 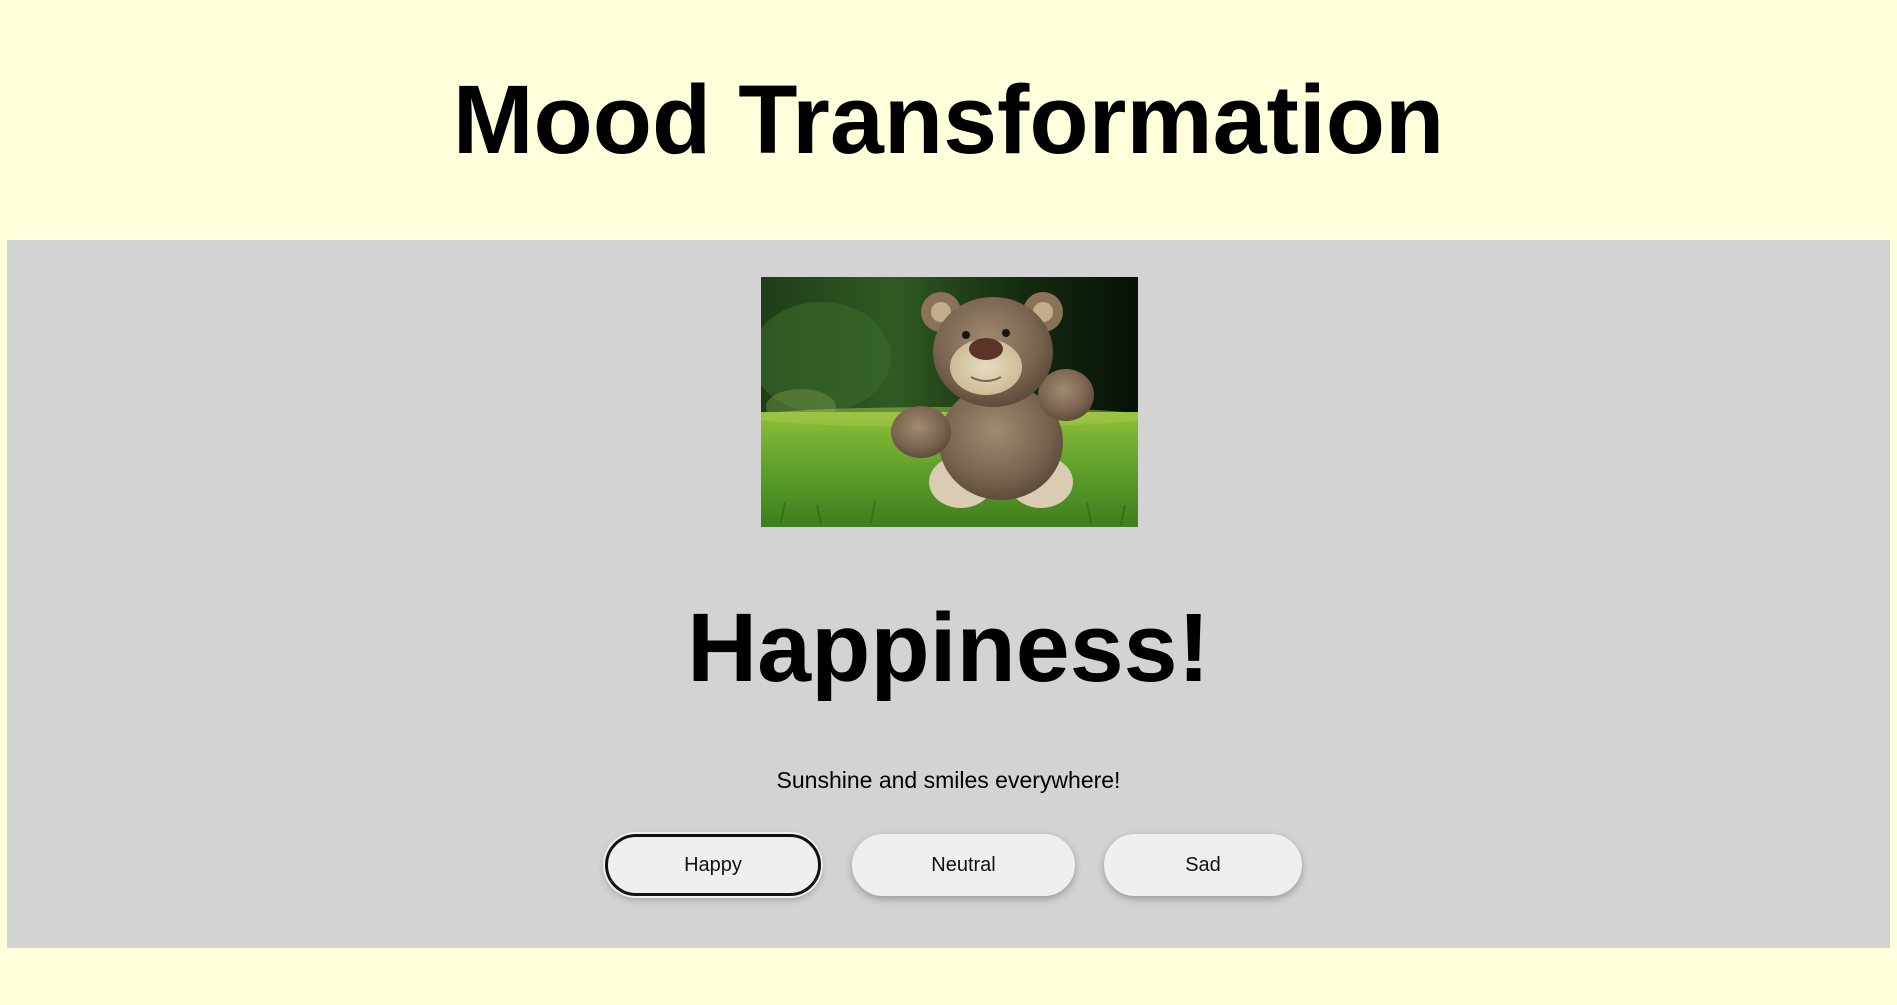 I want to click on happy-button: Happy, so click(x=713, y=865).